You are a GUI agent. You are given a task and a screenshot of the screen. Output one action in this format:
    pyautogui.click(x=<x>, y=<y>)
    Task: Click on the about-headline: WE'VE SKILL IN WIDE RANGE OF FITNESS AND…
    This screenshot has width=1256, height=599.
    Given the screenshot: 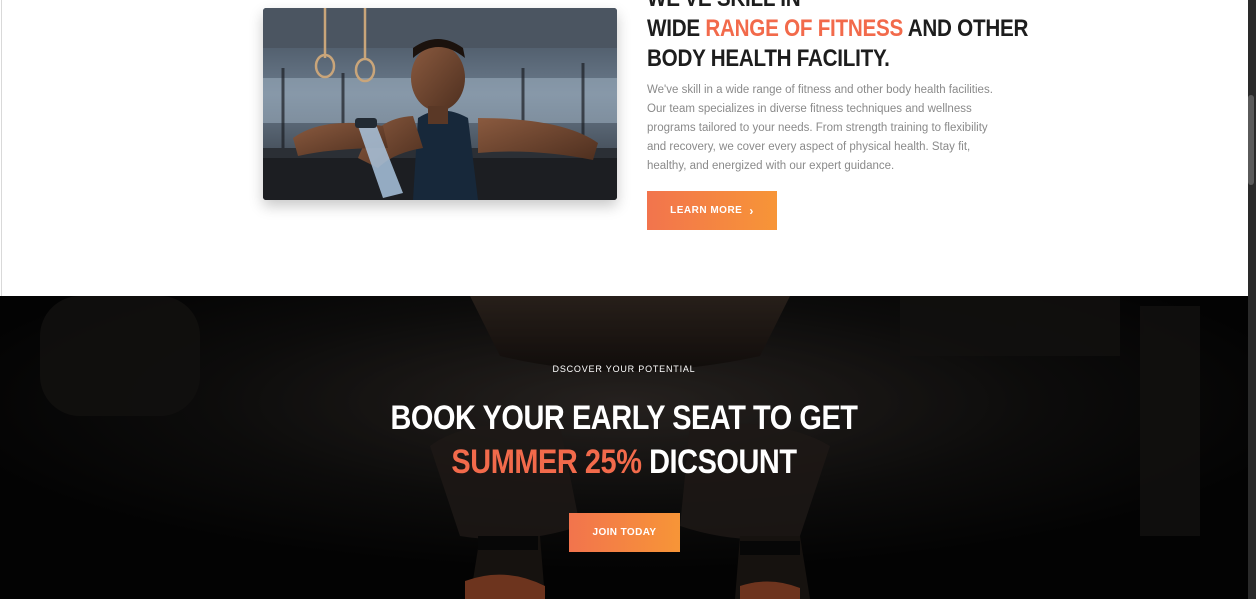 What is the action you would take?
    pyautogui.click(x=837, y=37)
    